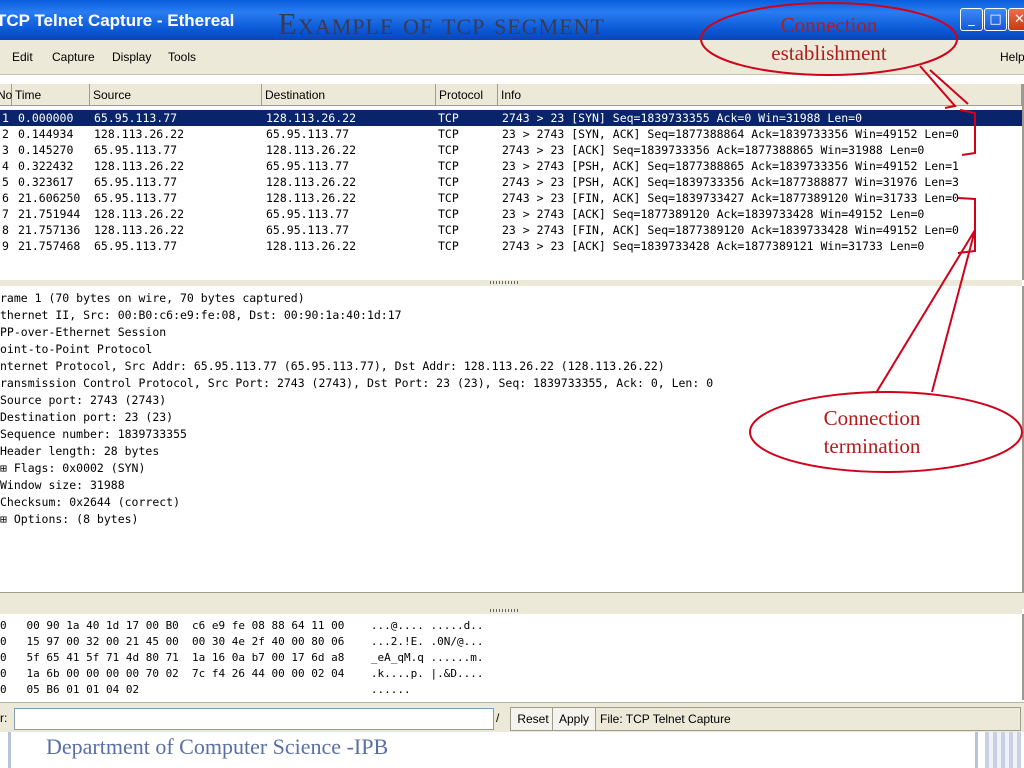 Image resolution: width=1024 pixels, height=768 pixels. I want to click on termination-line-1: Connection, so click(872, 418).